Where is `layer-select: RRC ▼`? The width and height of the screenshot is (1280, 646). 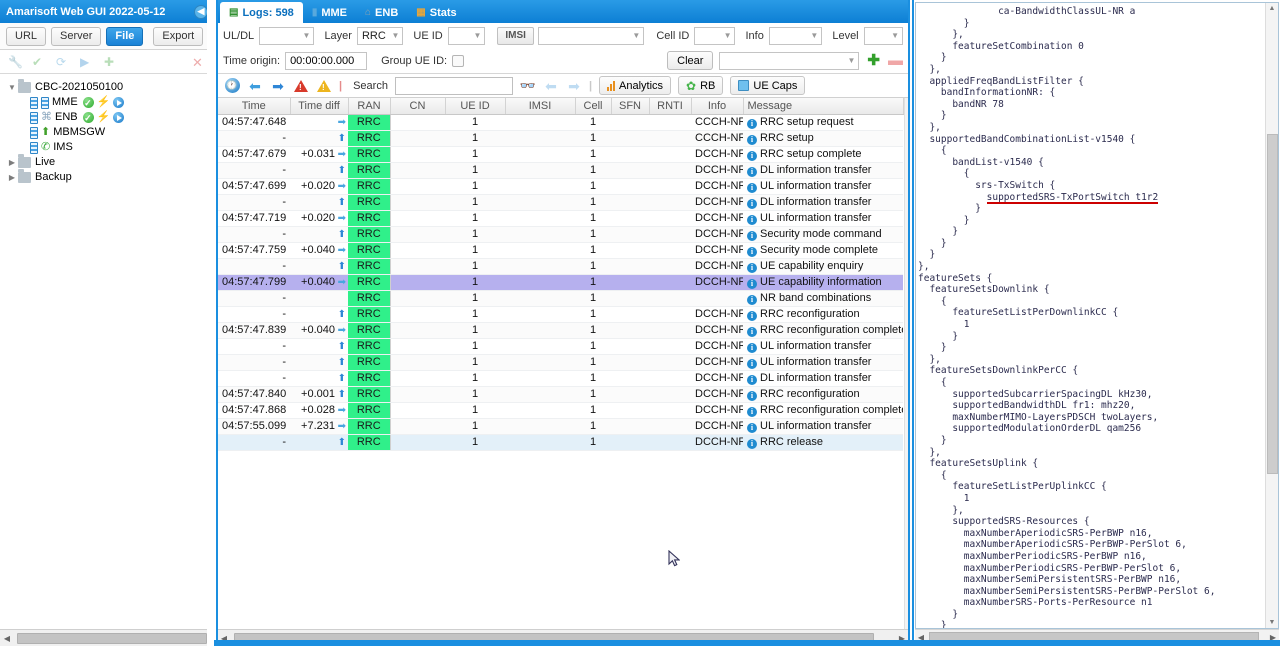
layer-select: RRC ▼ is located at coordinates (380, 35).